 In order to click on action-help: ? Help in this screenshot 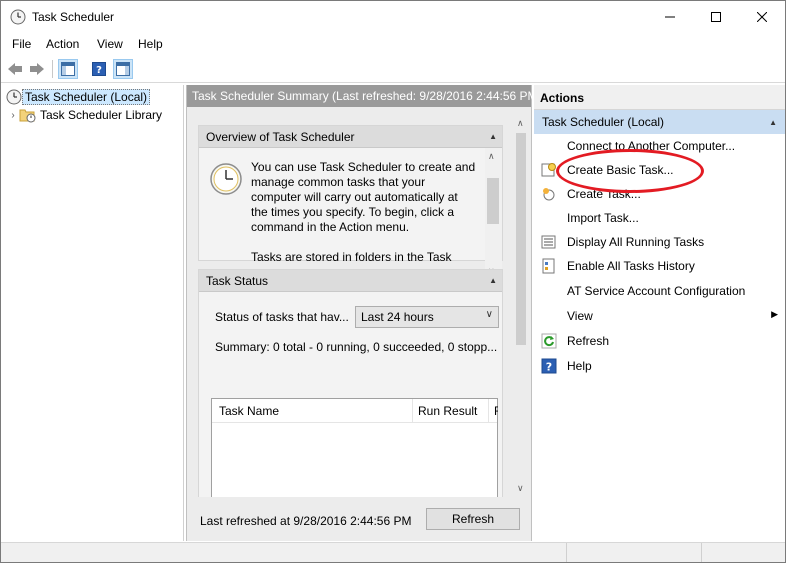, I will do `click(659, 366)`.